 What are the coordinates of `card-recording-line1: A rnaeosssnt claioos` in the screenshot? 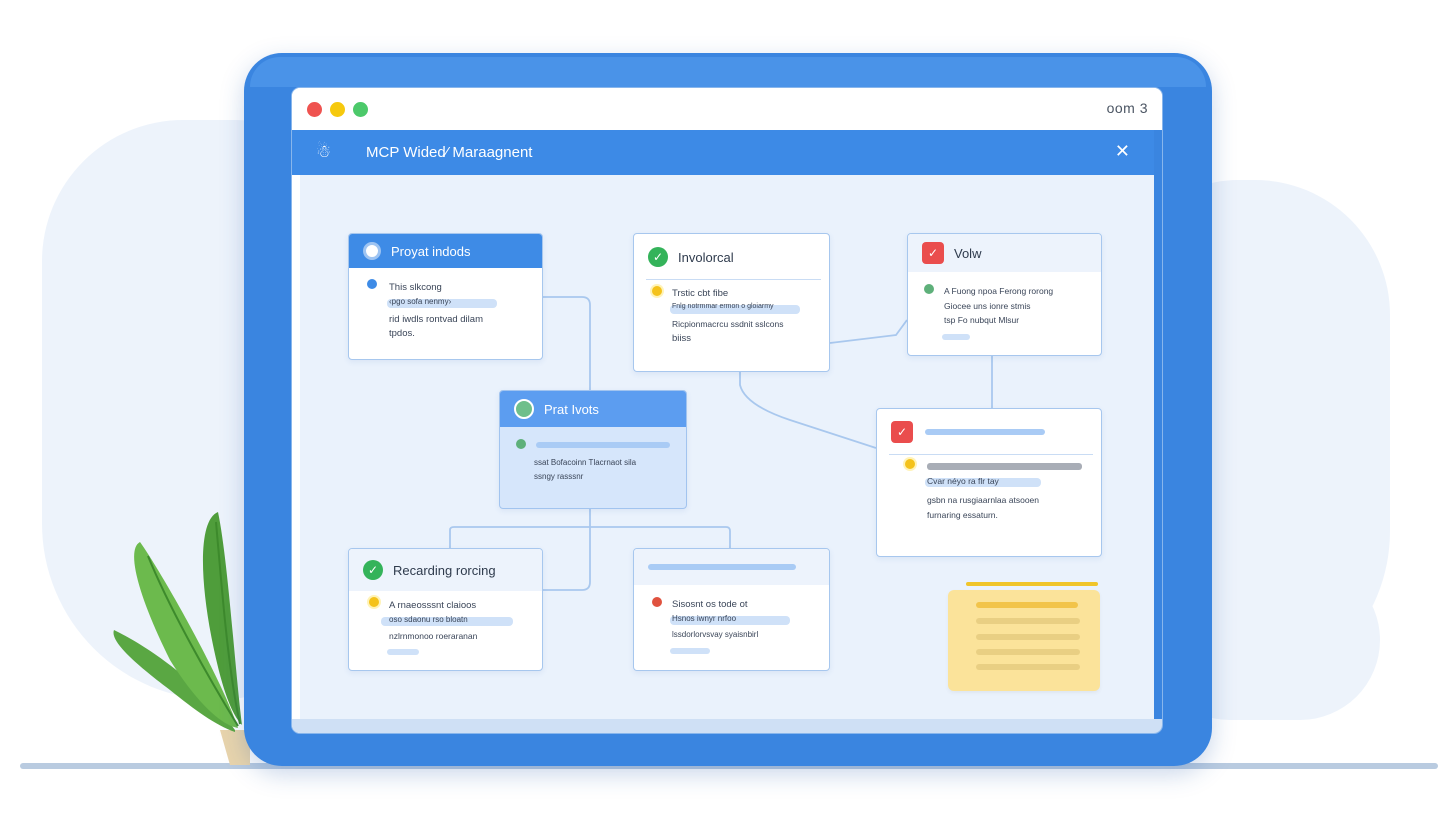 It's located at (433, 605).